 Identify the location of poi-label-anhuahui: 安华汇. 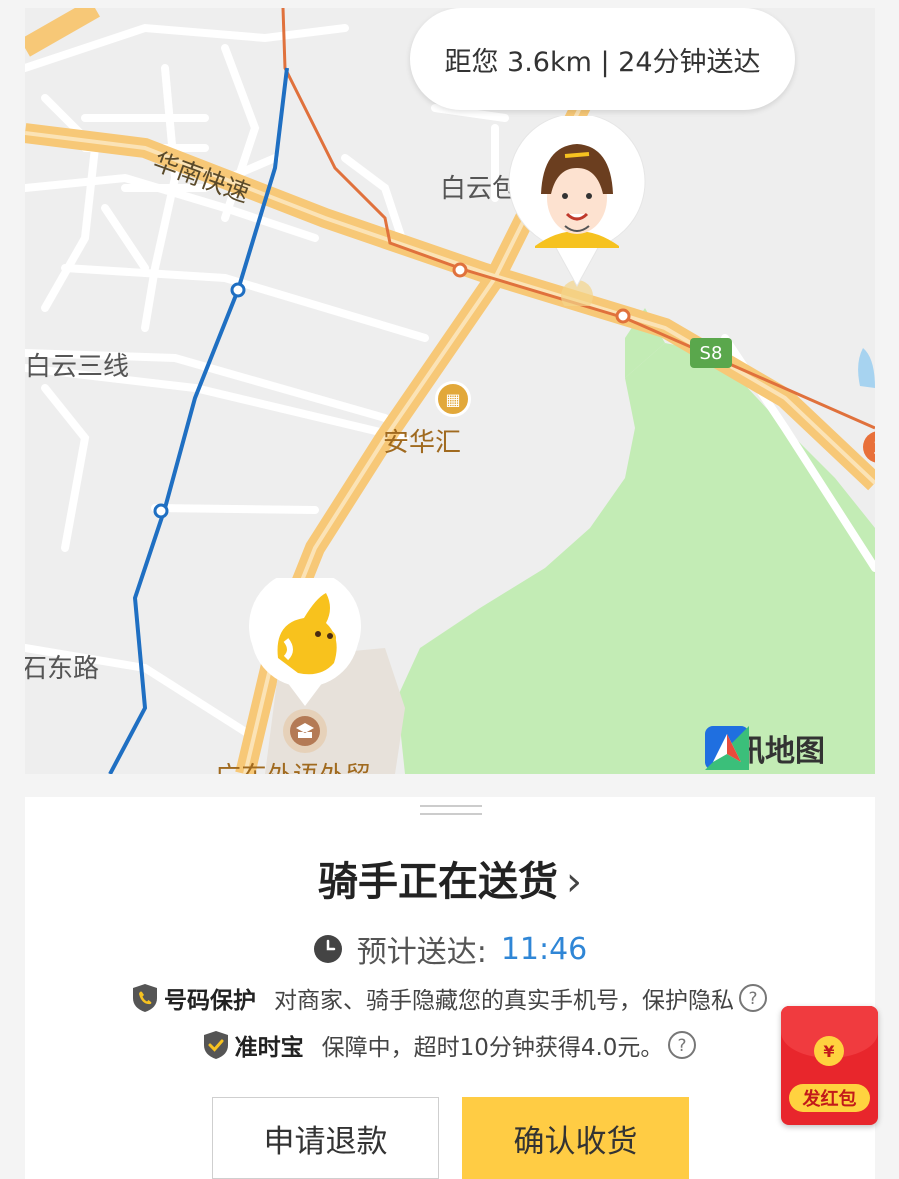
(422, 440).